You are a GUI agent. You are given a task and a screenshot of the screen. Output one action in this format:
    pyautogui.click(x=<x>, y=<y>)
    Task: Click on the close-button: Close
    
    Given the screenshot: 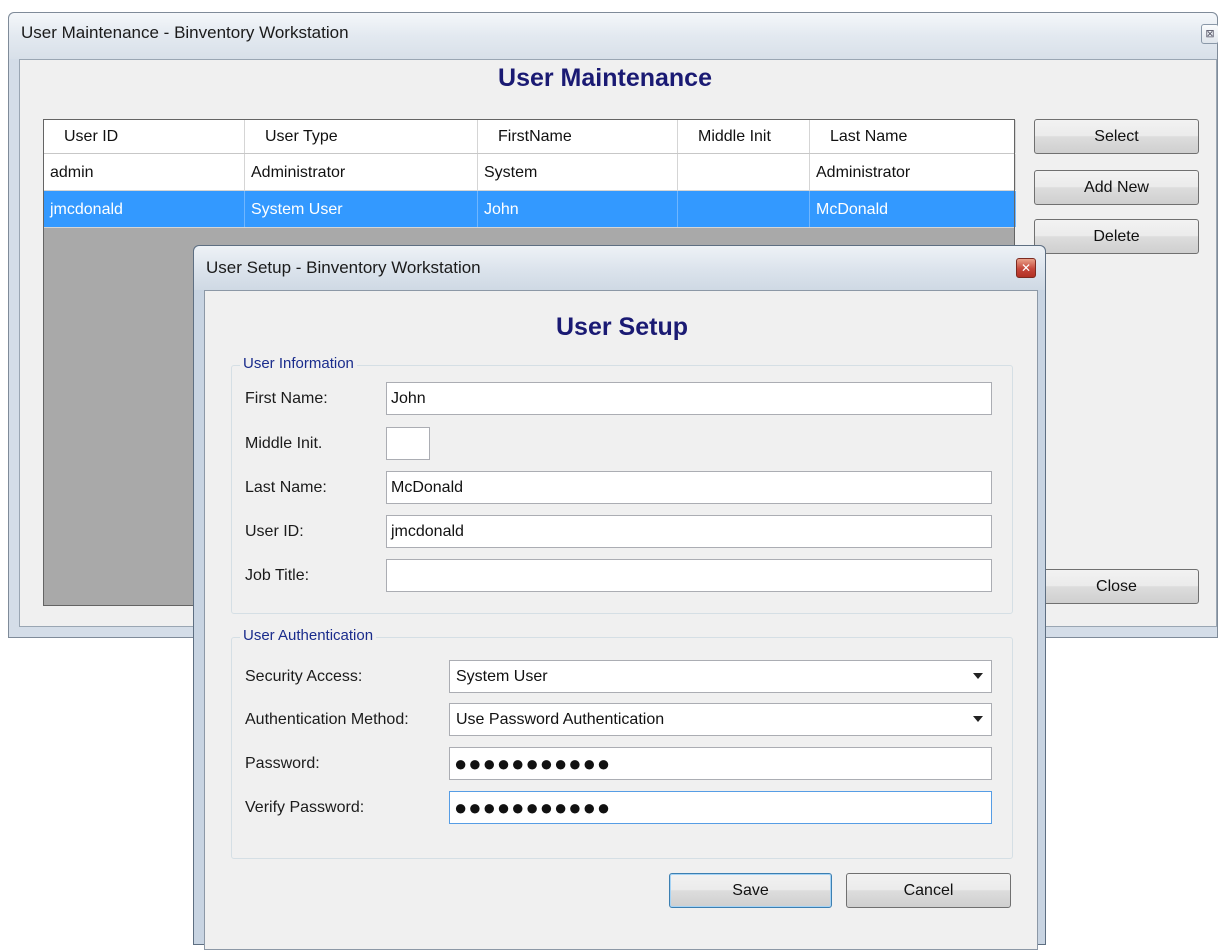 What is the action you would take?
    pyautogui.click(x=1116, y=586)
    